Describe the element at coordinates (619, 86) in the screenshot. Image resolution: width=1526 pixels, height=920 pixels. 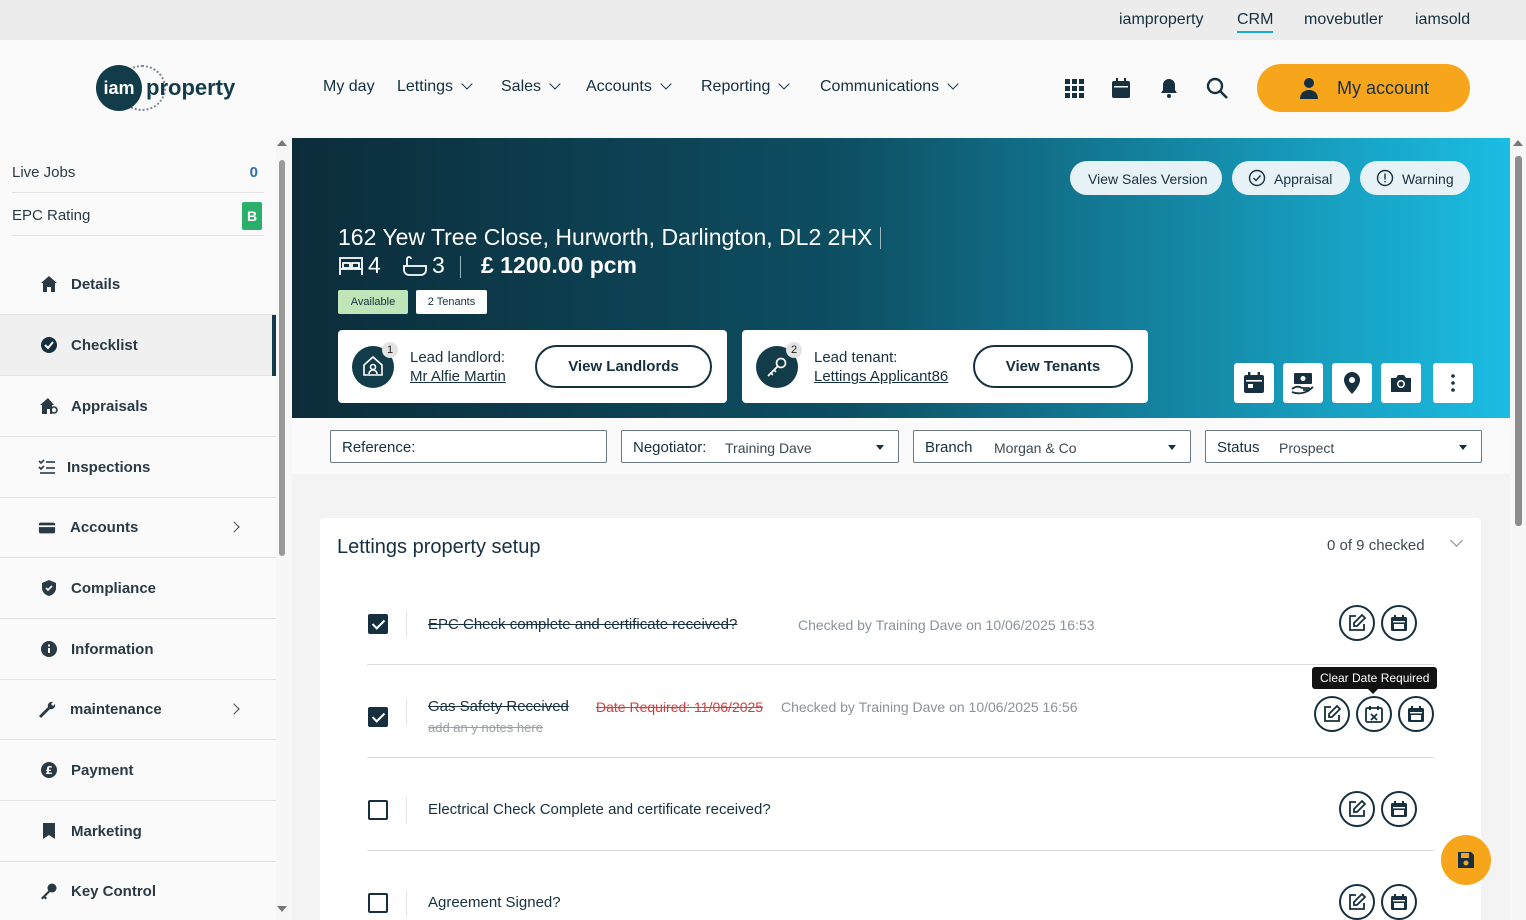
I see `nav-label: Accounts` at that location.